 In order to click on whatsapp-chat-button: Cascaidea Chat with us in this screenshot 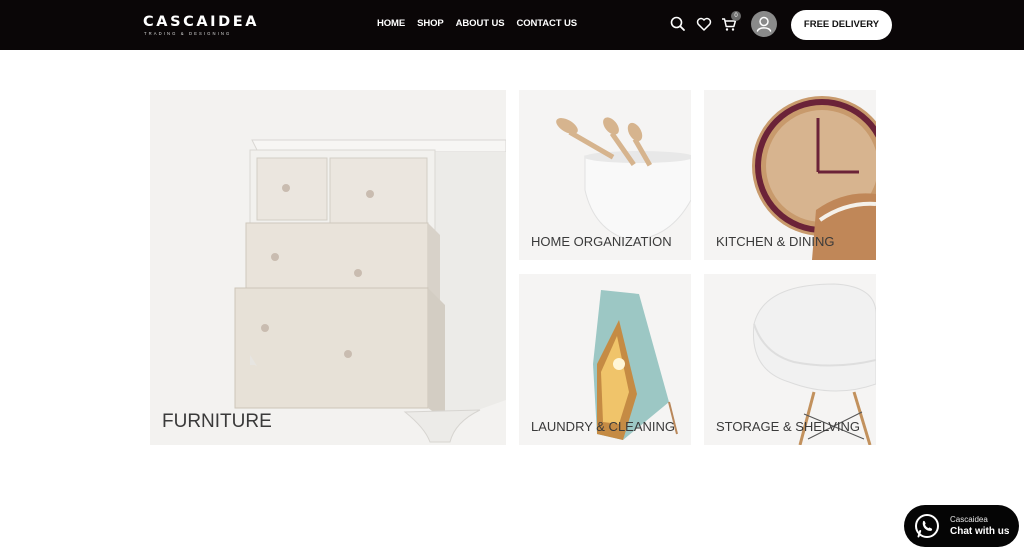, I will do `click(961, 526)`.